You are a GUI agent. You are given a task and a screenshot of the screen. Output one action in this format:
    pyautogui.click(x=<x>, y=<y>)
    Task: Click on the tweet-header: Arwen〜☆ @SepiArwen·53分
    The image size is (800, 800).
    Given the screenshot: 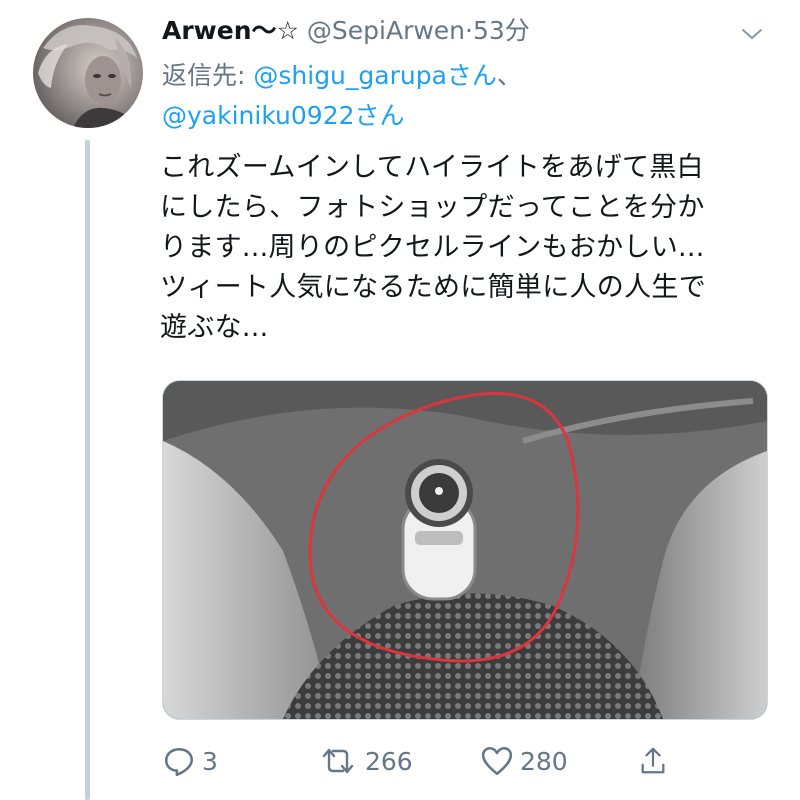 What is the action you would take?
    pyautogui.click(x=451, y=31)
    